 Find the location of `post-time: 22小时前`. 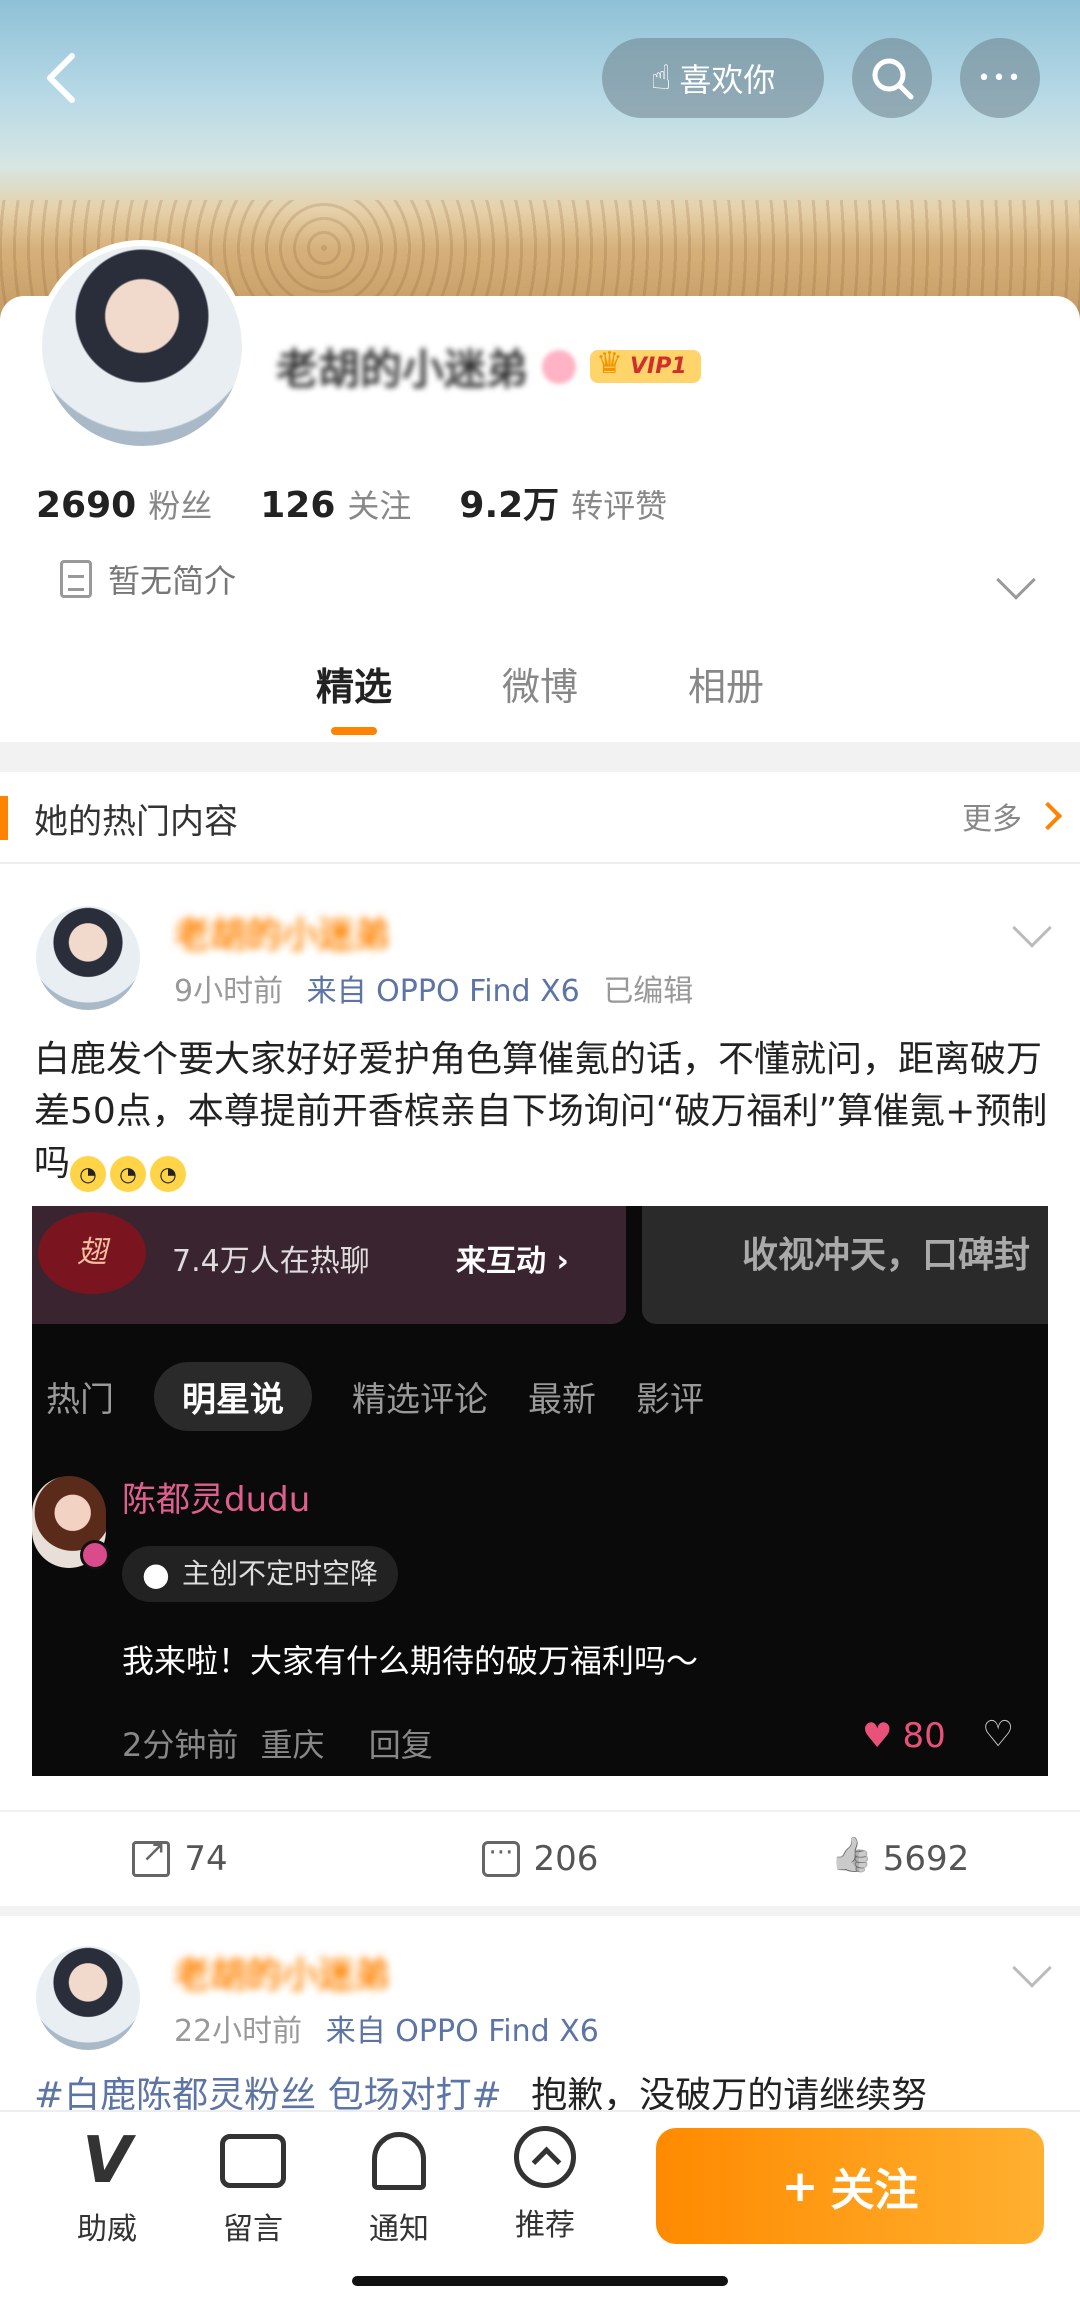

post-time: 22小时前 is located at coordinates (238, 2031).